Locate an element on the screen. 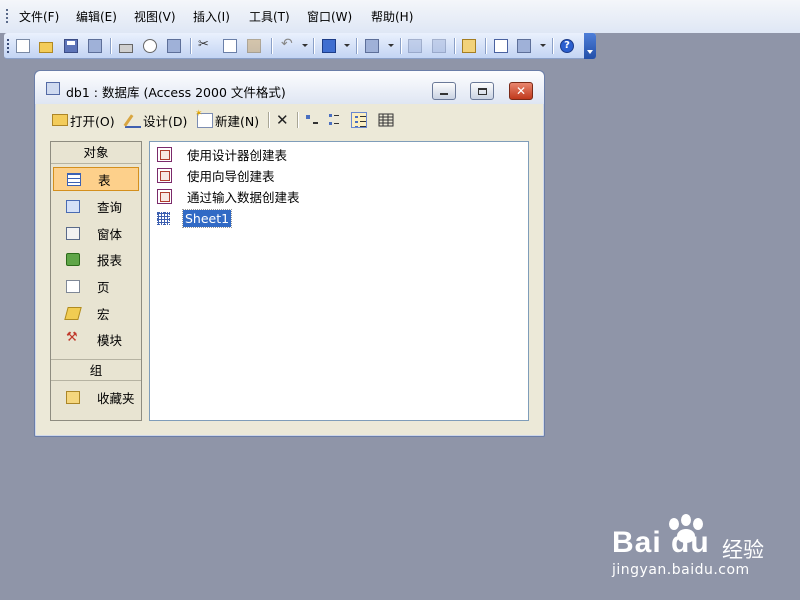 This screenshot has height=600, width=800. menu-insert: 插入(I) is located at coordinates (211, 16).